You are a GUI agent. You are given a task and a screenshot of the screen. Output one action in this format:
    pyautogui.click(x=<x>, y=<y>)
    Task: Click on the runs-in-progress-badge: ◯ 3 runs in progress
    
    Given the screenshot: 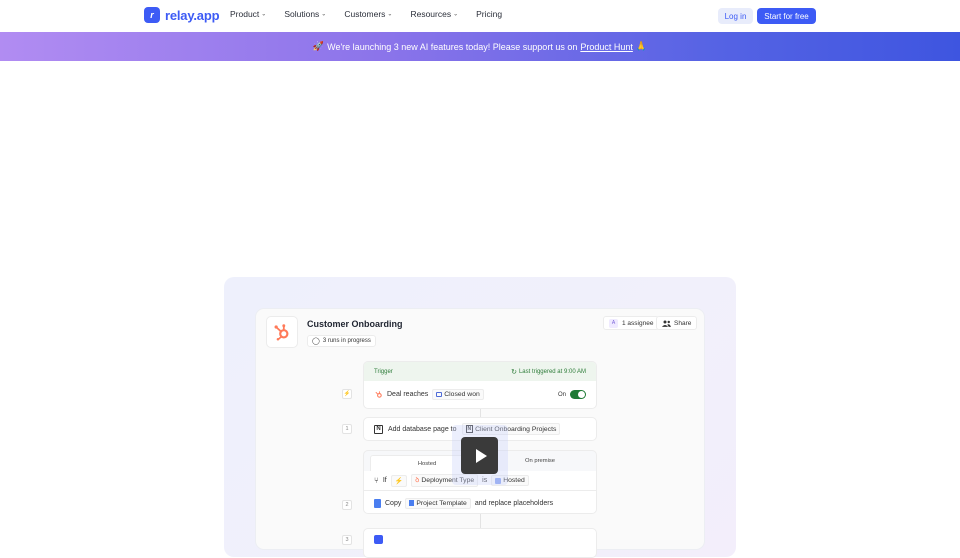 What is the action you would take?
    pyautogui.click(x=341, y=341)
    